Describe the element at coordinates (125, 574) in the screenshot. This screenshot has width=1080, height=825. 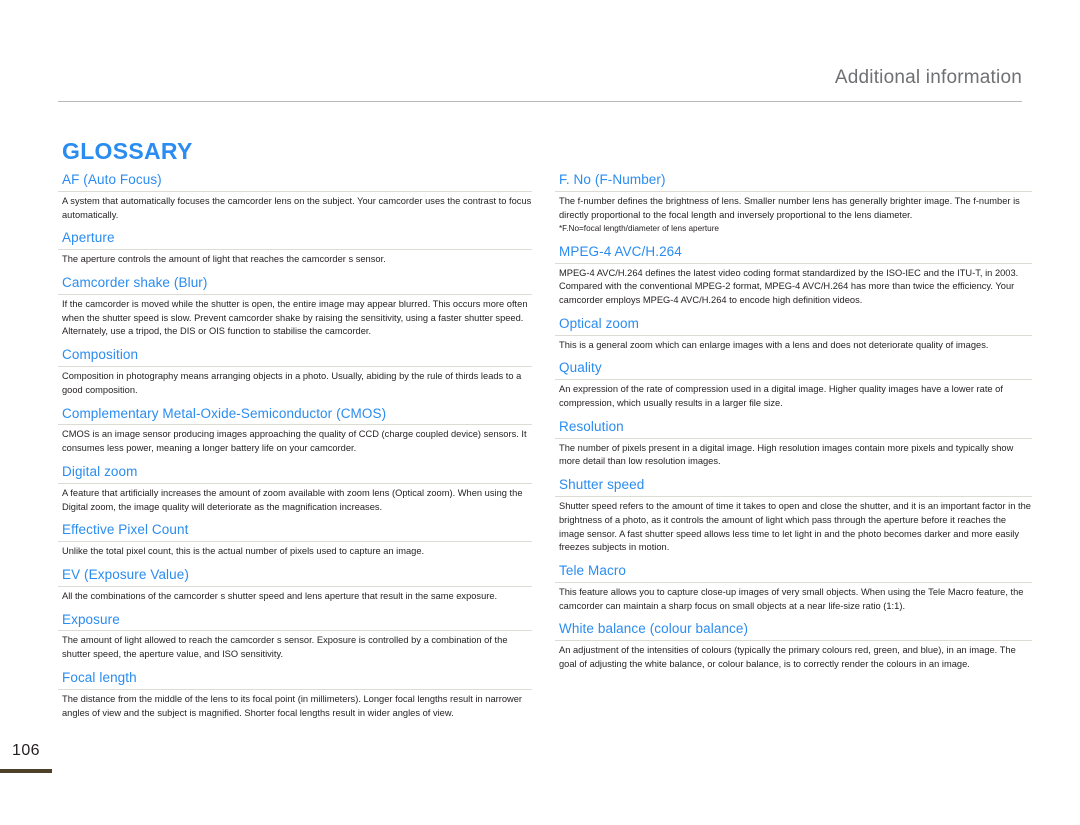
I see `glossary-term: EV (Exposure Value)` at that location.